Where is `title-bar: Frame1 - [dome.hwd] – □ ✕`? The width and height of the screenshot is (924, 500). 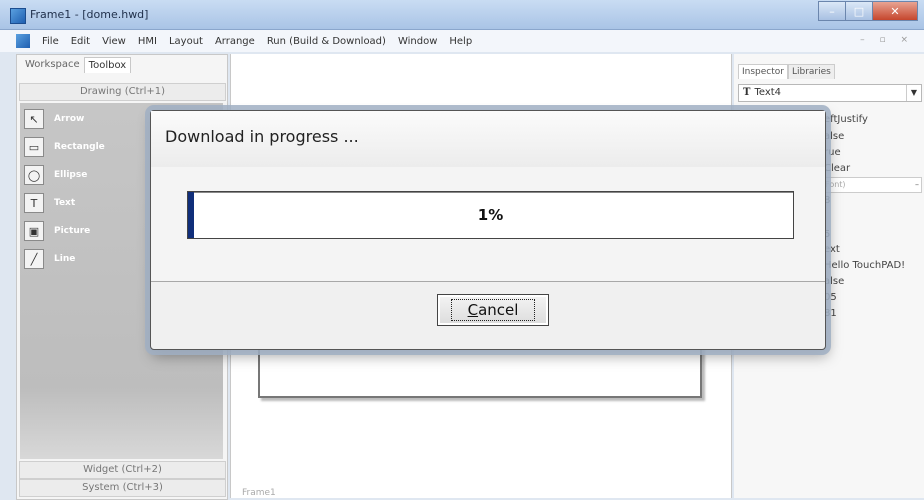 title-bar: Frame1 - [dome.hwd] – □ ✕ is located at coordinates (462, 15).